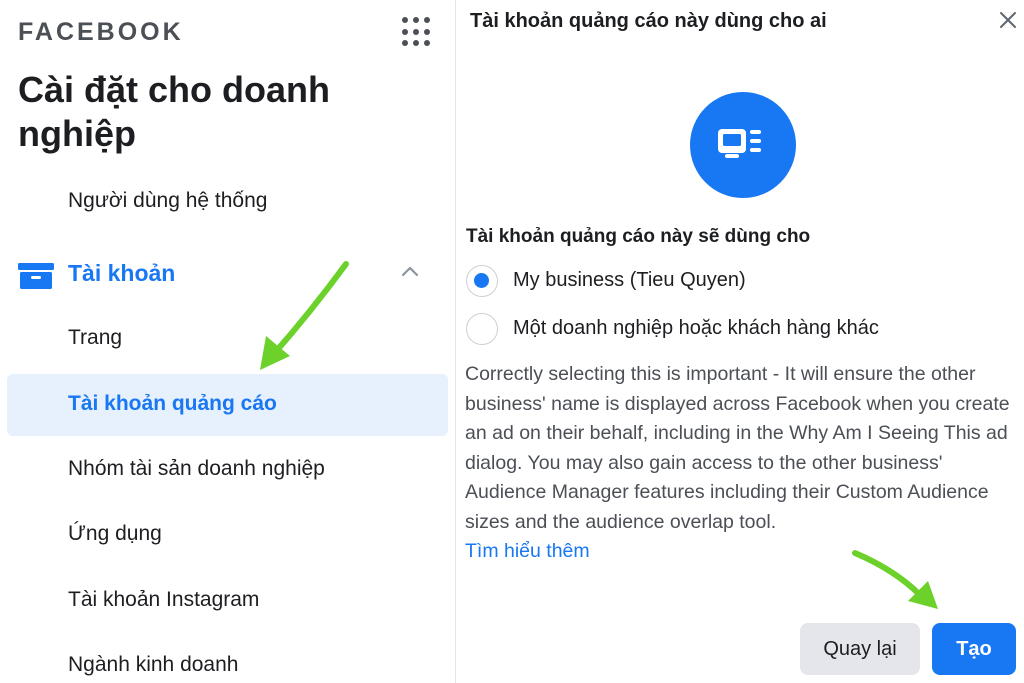  What do you see at coordinates (743, 145) in the screenshot?
I see `ad-account-icon` at bounding box center [743, 145].